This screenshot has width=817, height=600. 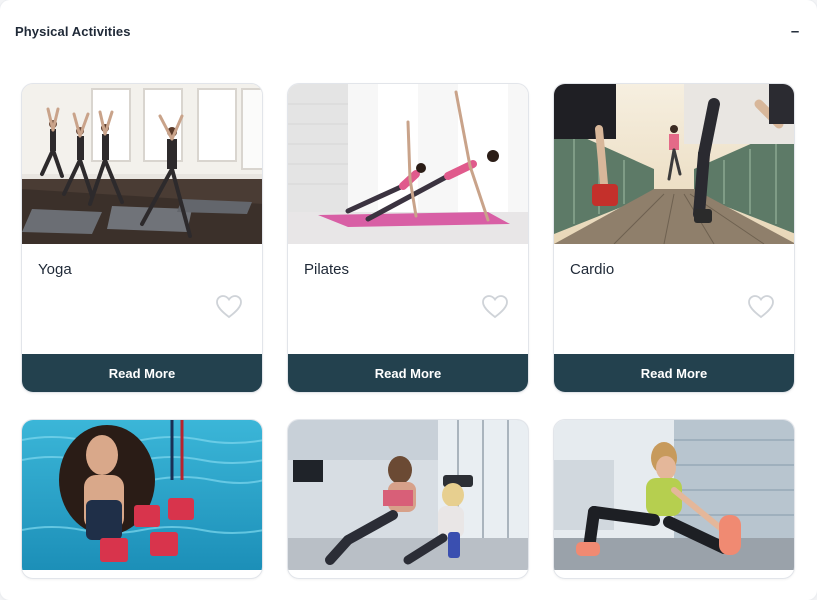 What do you see at coordinates (408, 495) in the screenshot?
I see `gym-photo` at bounding box center [408, 495].